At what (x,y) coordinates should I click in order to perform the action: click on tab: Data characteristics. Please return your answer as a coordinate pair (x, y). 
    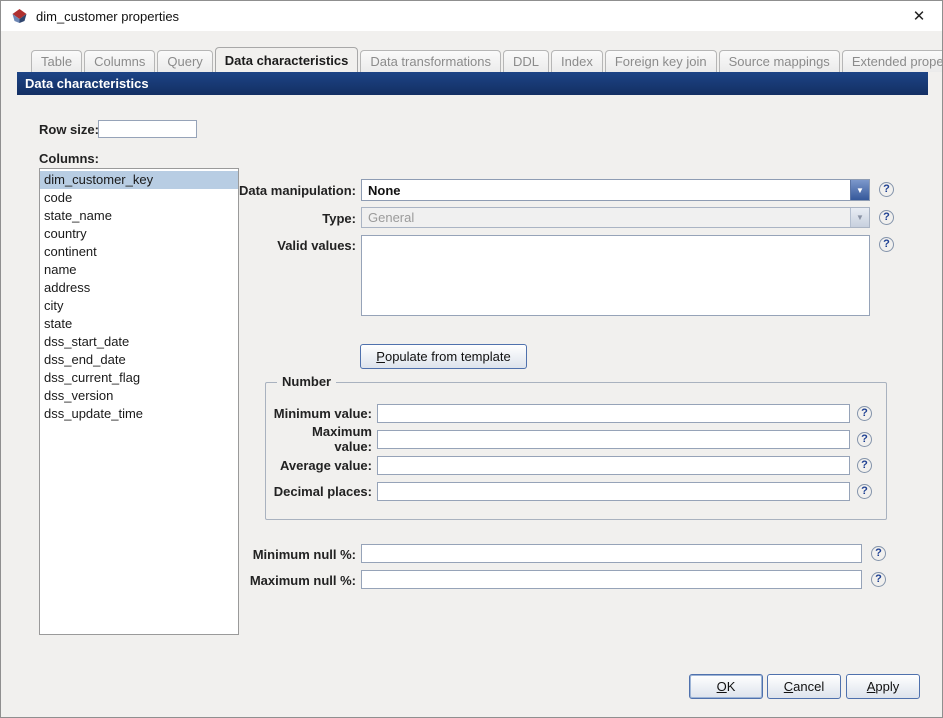
    Looking at the image, I should click on (286, 59).